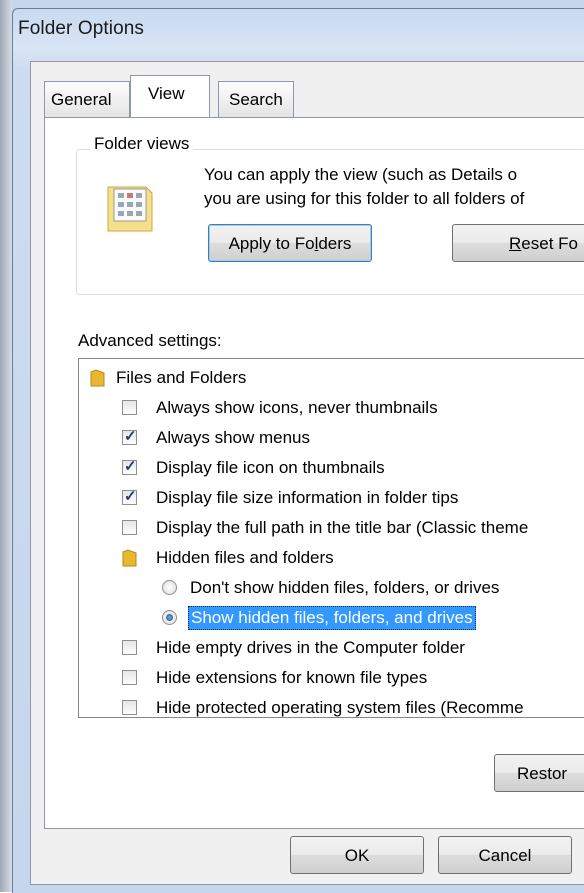 This screenshot has height=893, width=584. I want to click on apply-label-part: ders, so click(335, 243).